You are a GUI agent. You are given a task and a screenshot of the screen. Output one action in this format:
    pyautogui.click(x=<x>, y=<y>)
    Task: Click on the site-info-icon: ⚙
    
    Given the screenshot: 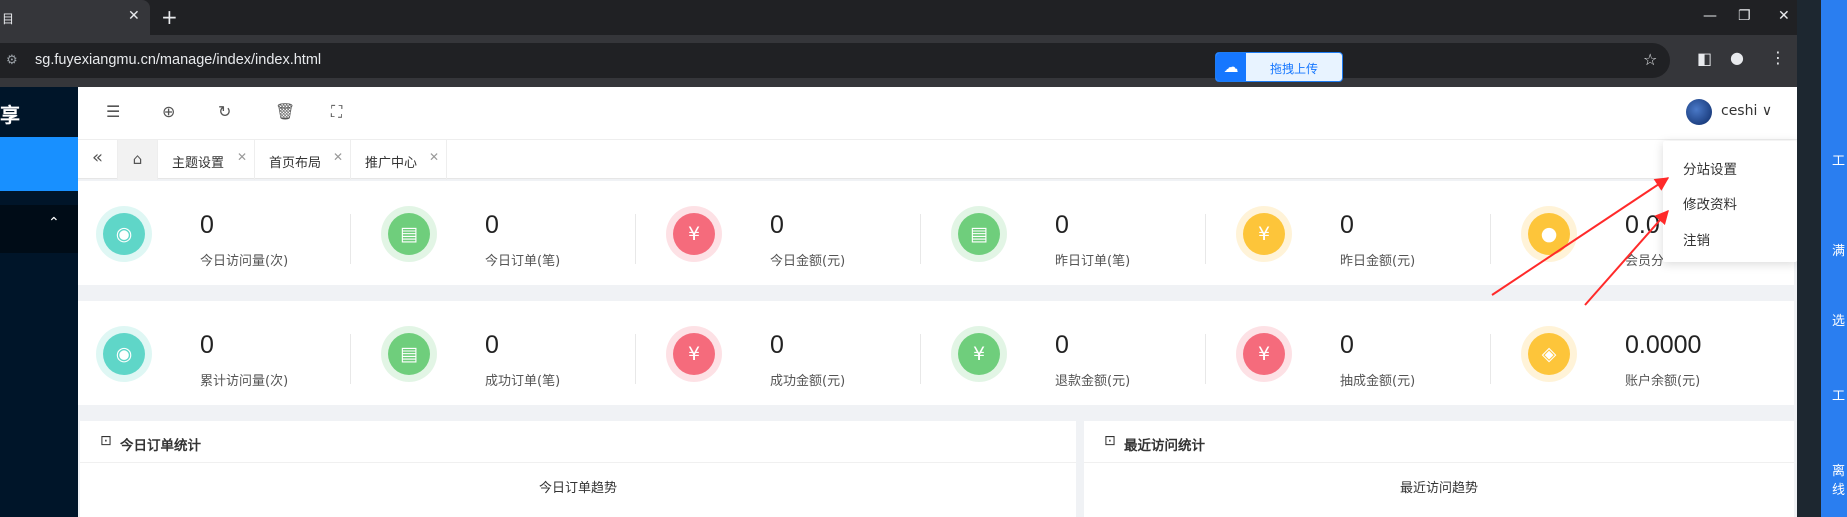 What is the action you would take?
    pyautogui.click(x=12, y=60)
    